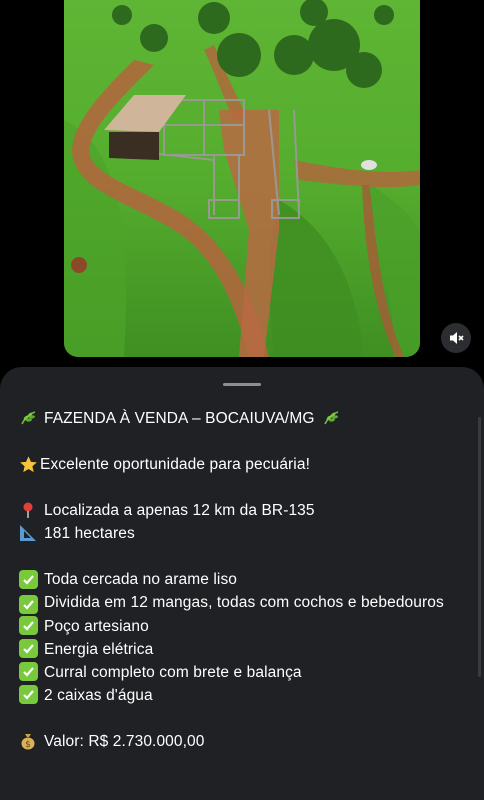 The image size is (484, 800). What do you see at coordinates (179, 418) in the screenshot?
I see `post-title: FAZENDA À VENDA – BOCAIUVA/MG` at bounding box center [179, 418].